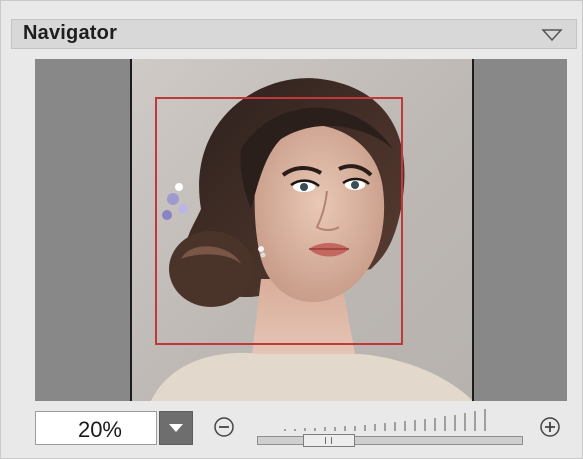  I want to click on collapse-panel-icon, so click(552, 35).